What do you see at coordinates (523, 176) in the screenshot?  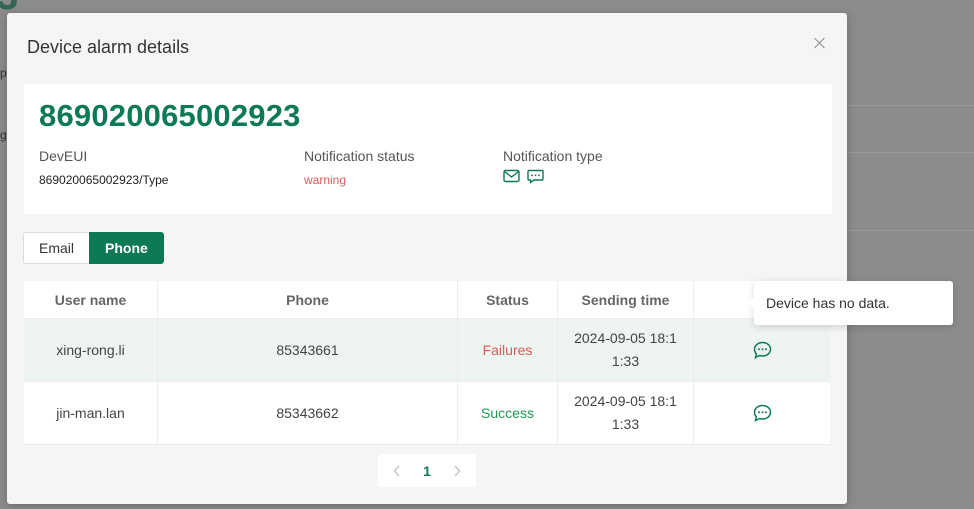 I see `notification-type-icons` at bounding box center [523, 176].